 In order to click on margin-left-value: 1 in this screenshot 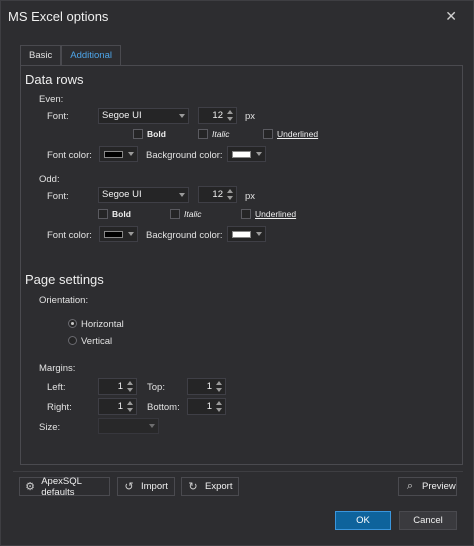, I will do `click(120, 386)`.